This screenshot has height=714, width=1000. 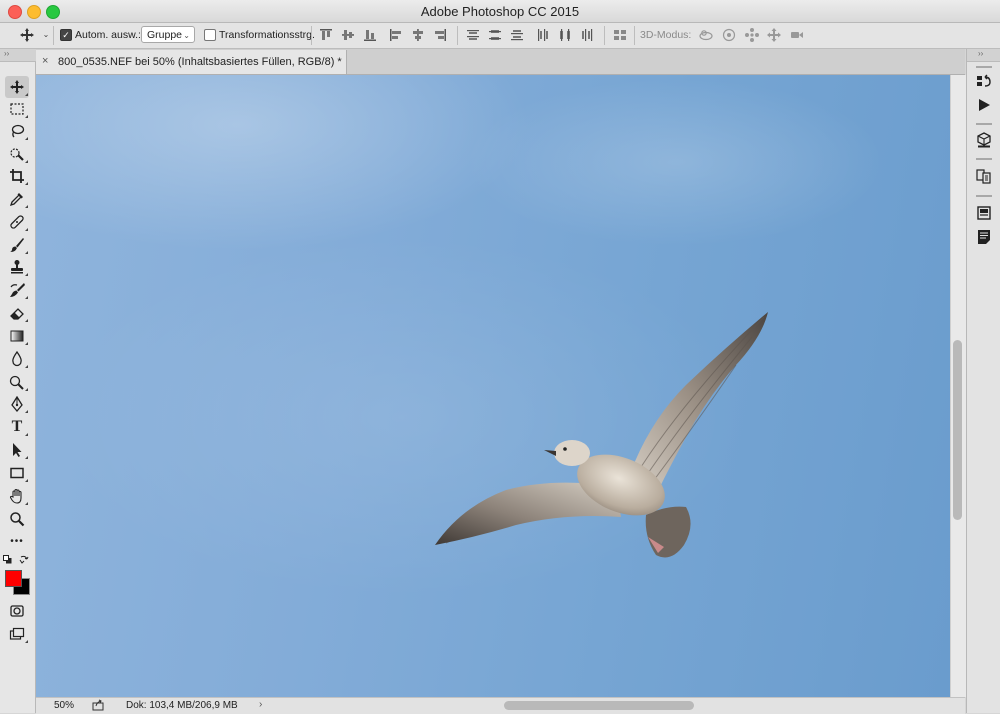 I want to click on eraser-tool, so click(x=17, y=313).